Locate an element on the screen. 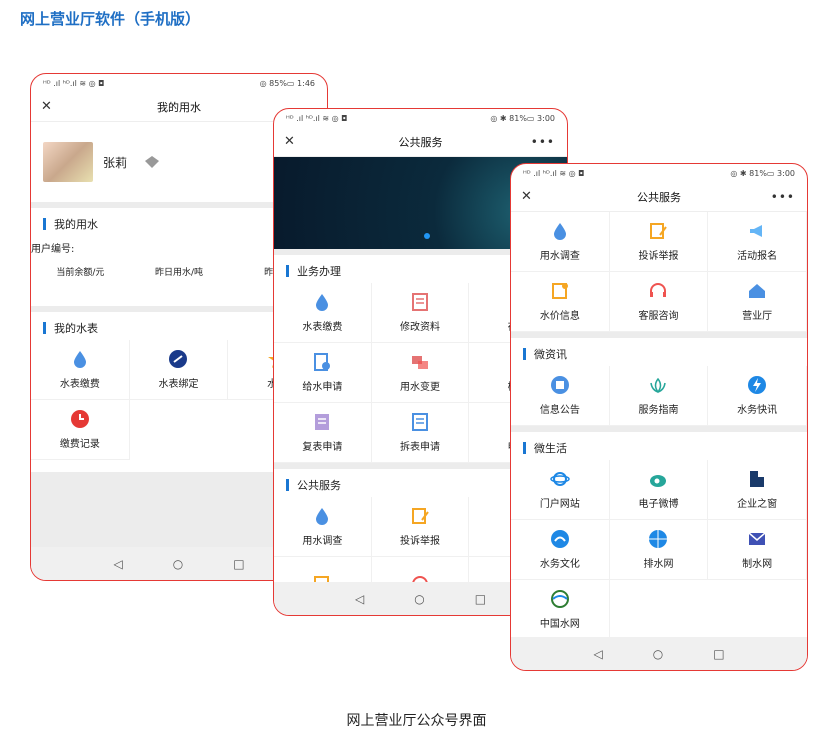  carousel-dot is located at coordinates (427, 236).